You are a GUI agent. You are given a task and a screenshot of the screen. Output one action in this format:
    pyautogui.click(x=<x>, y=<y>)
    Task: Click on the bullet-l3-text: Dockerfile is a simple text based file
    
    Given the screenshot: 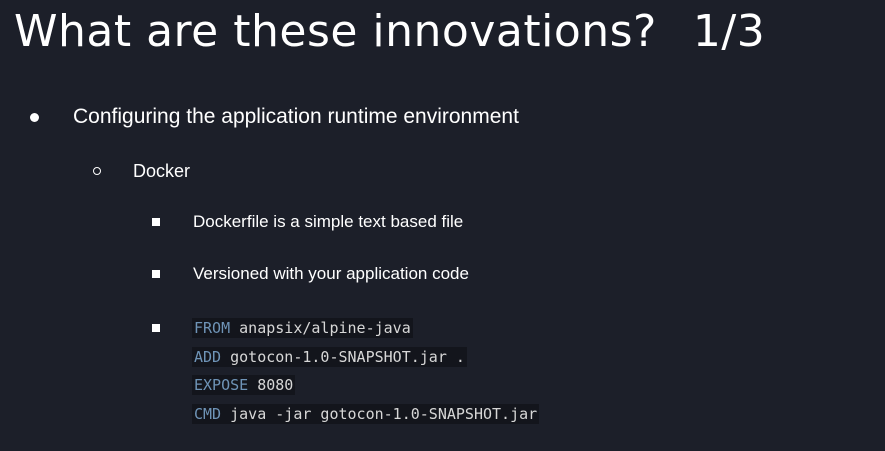 What is the action you would take?
    pyautogui.click(x=328, y=221)
    